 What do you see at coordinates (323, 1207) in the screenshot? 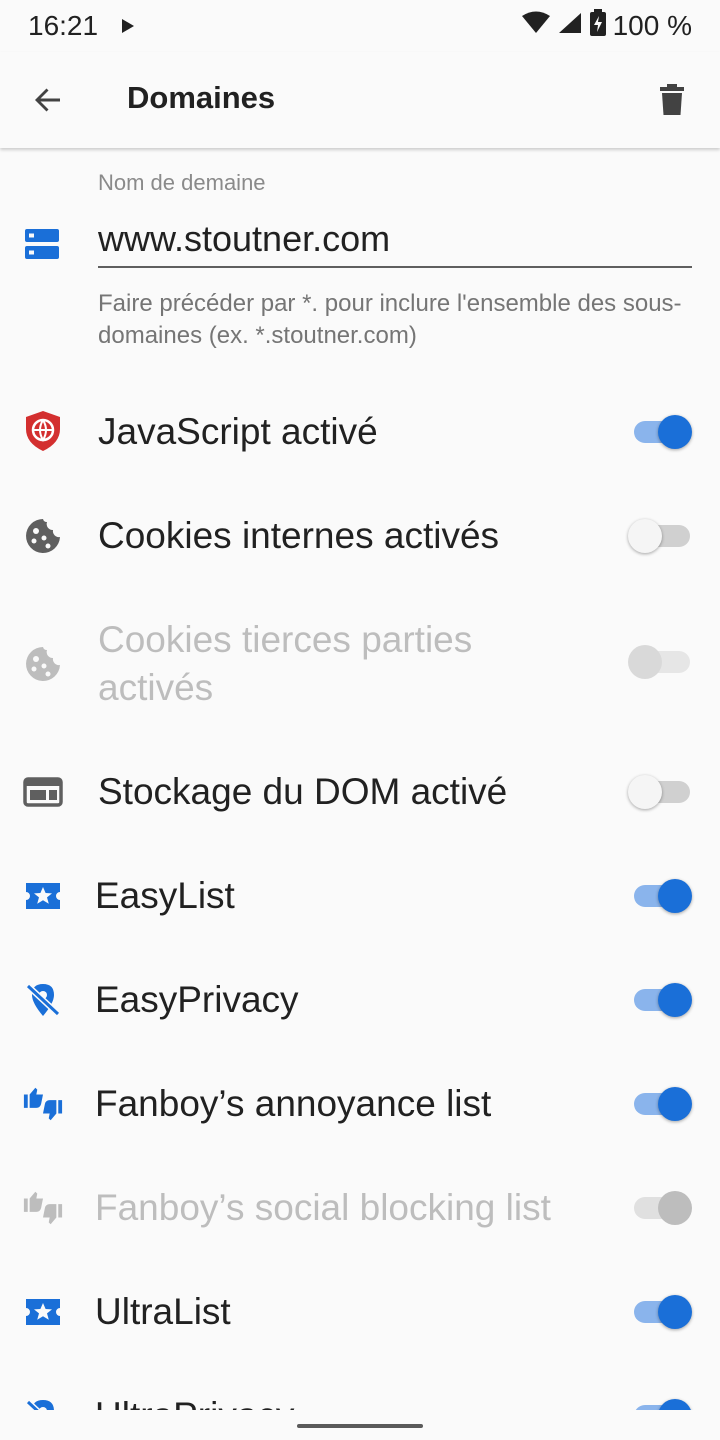
I see `setting-label: Fanboy’s social blocking list` at bounding box center [323, 1207].